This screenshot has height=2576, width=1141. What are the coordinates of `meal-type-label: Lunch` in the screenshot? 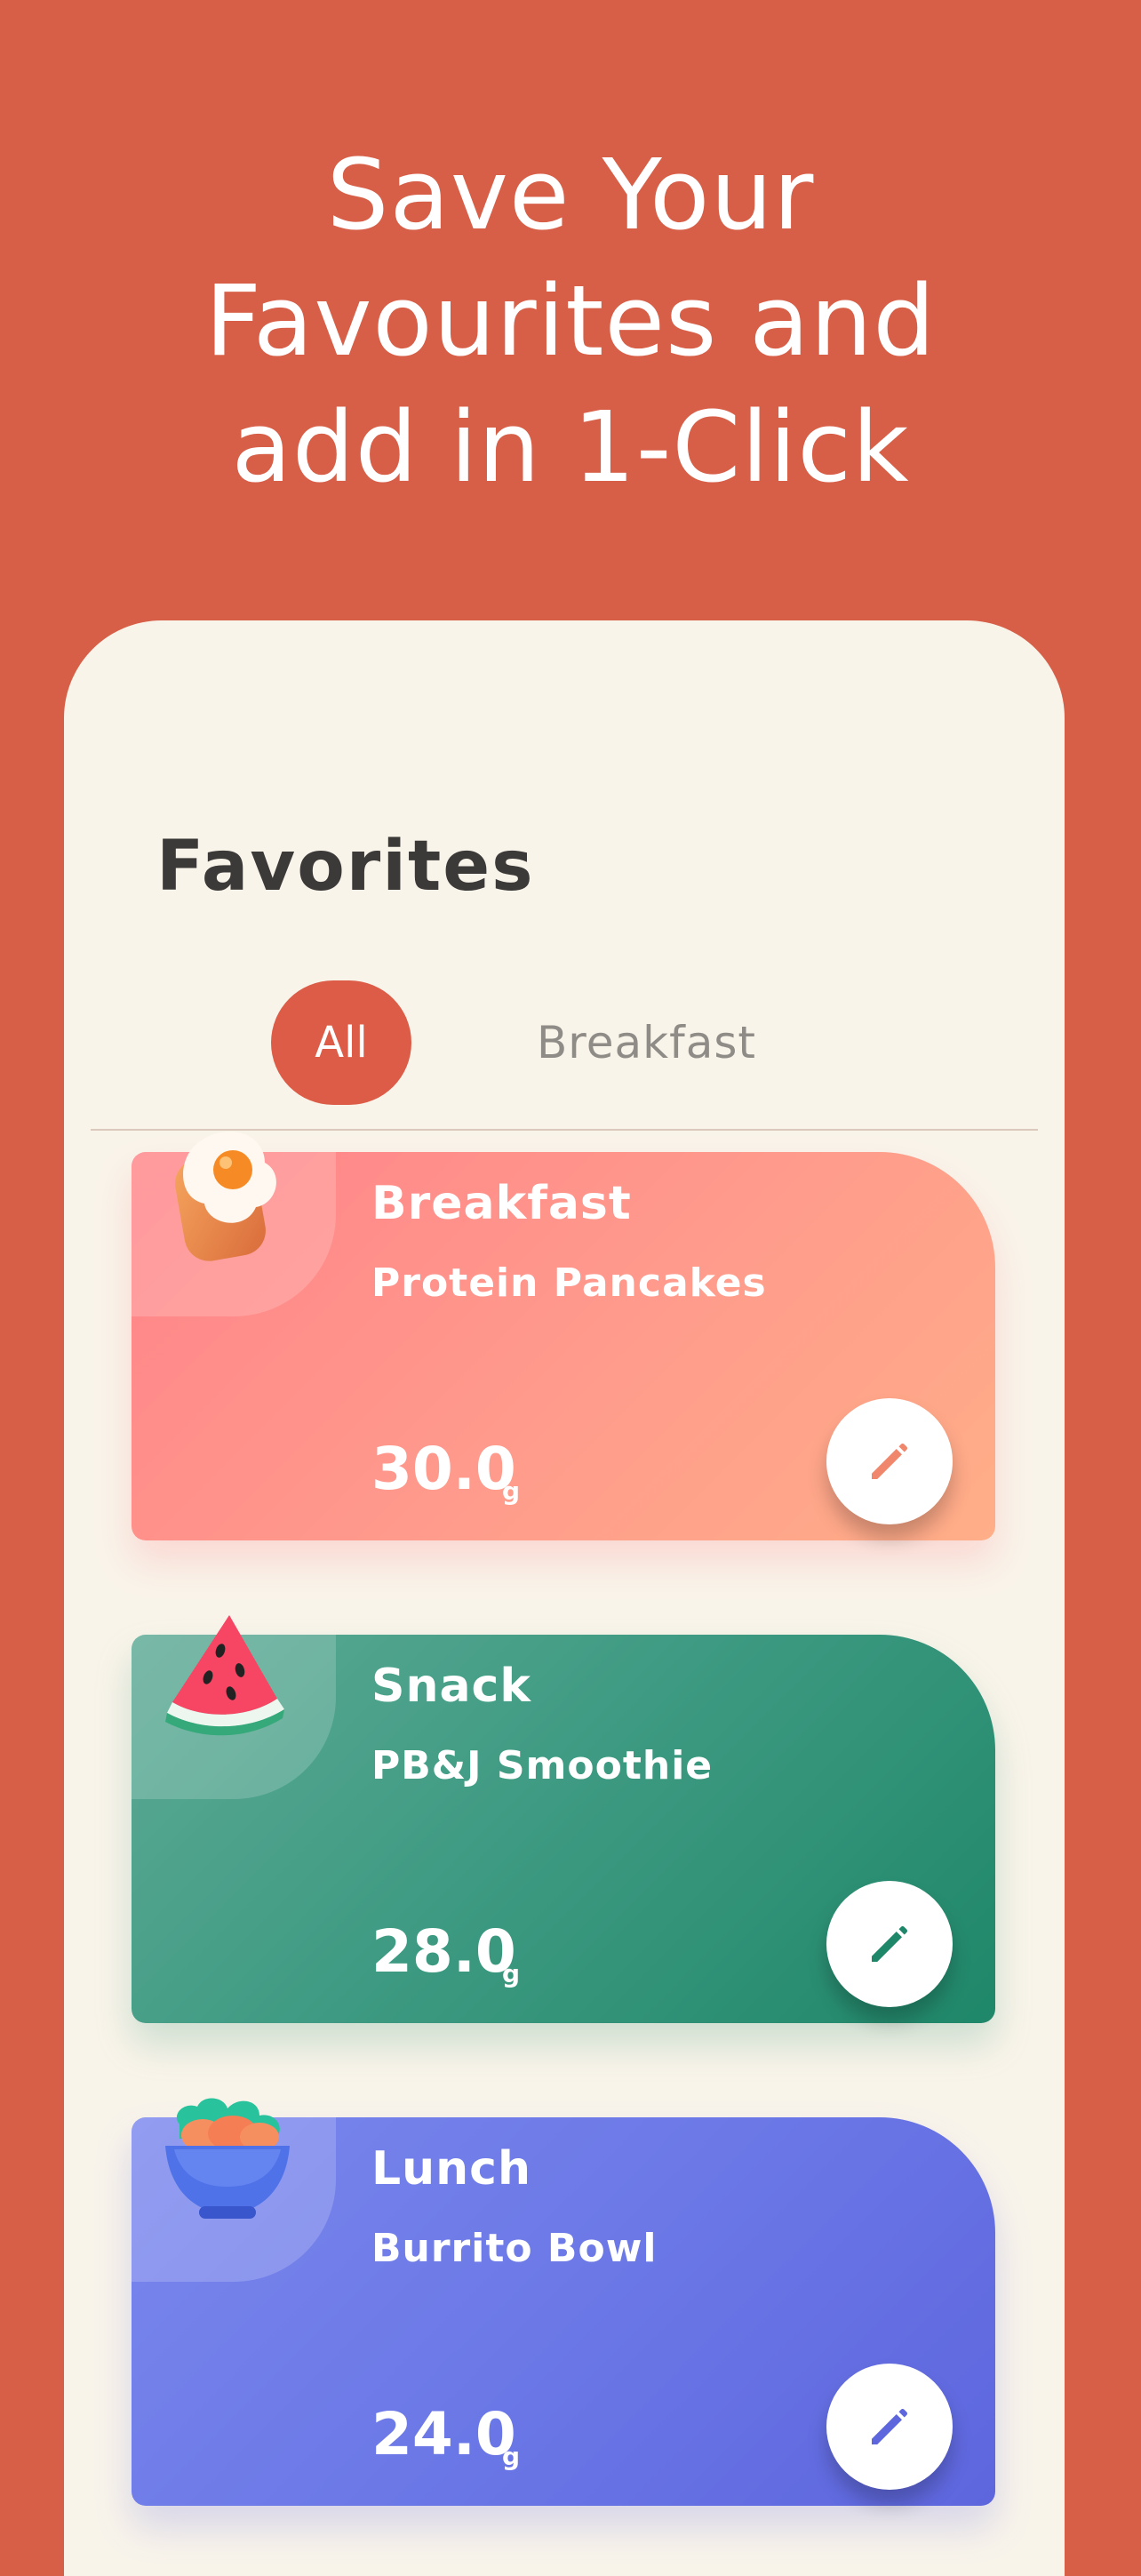 It's located at (451, 2169).